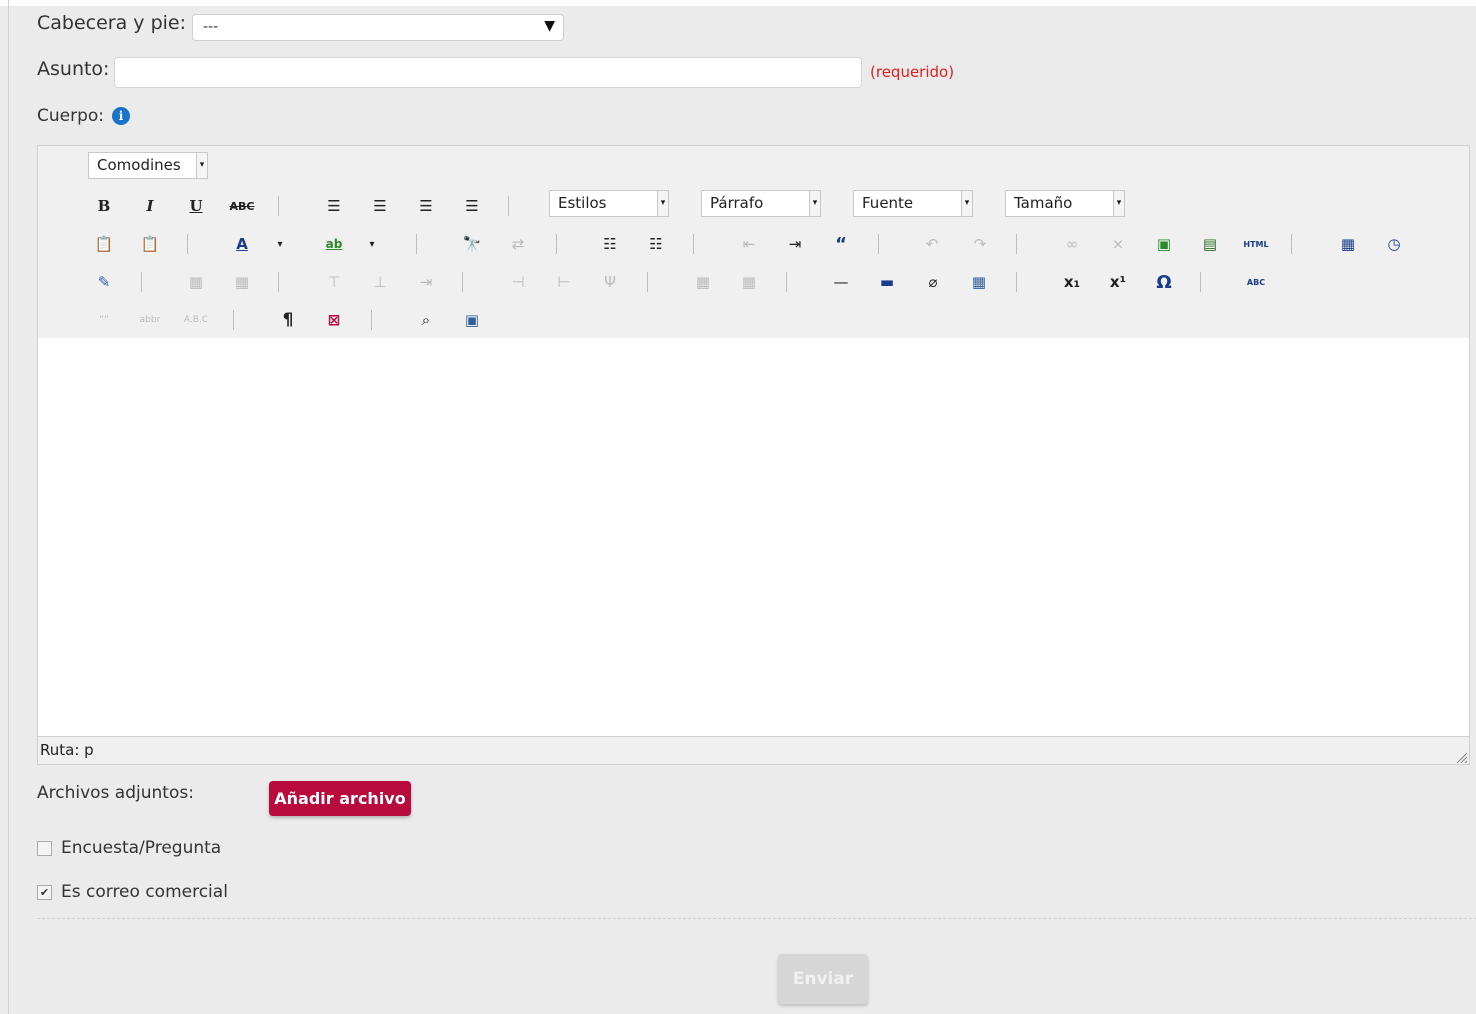 The height and width of the screenshot is (1014, 1476). What do you see at coordinates (141, 848) in the screenshot?
I see `poll-label: Encuesta/Pregunta` at bounding box center [141, 848].